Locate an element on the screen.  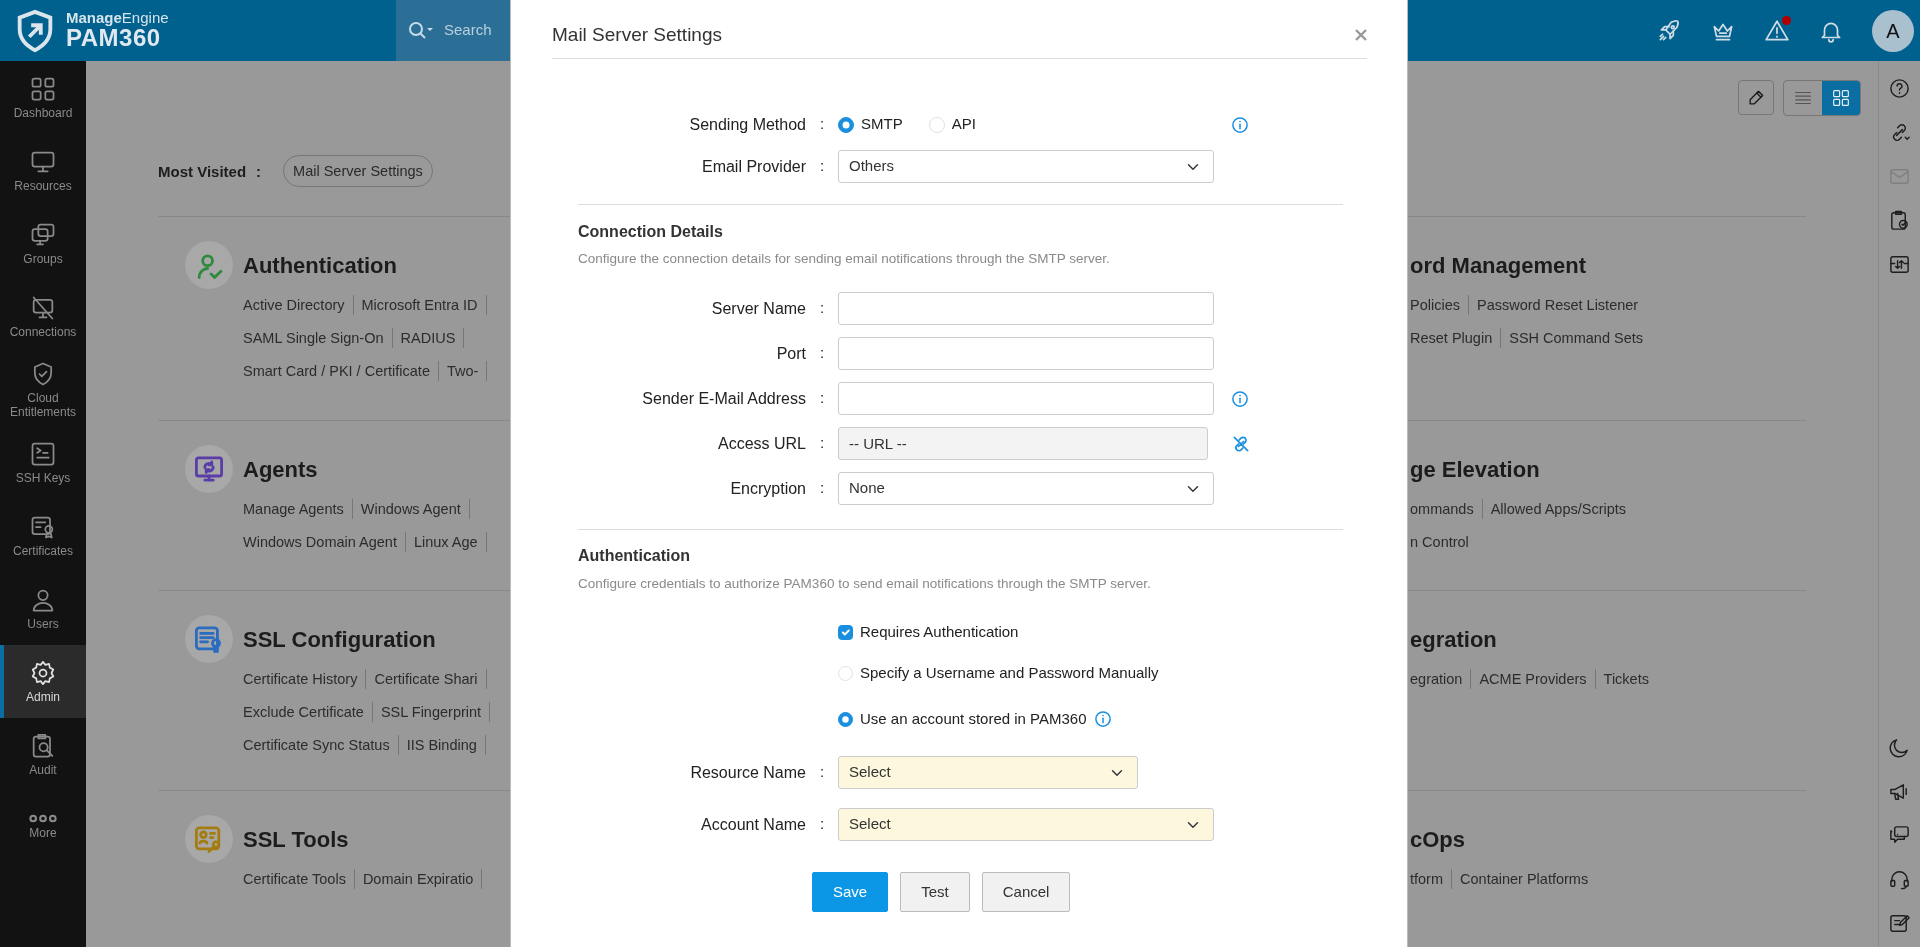
settings-link: Container Platforms is located at coordinates (1524, 878).